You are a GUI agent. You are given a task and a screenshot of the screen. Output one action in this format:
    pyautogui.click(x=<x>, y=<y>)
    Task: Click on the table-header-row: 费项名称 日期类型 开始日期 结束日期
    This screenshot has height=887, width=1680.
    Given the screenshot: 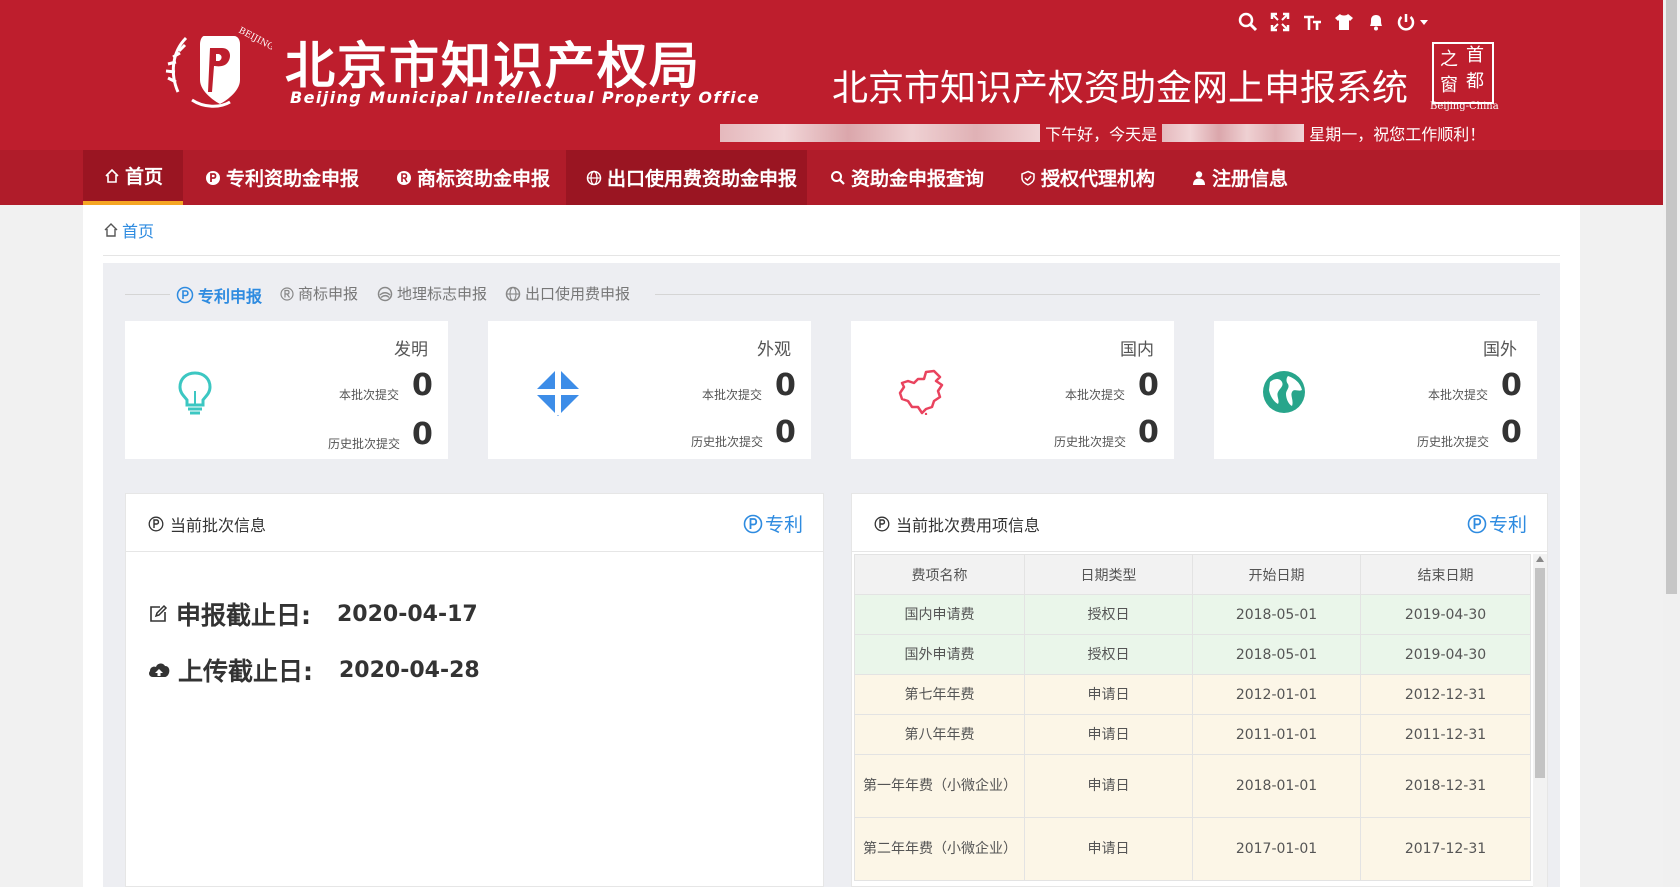 What is the action you would take?
    pyautogui.click(x=1192, y=574)
    